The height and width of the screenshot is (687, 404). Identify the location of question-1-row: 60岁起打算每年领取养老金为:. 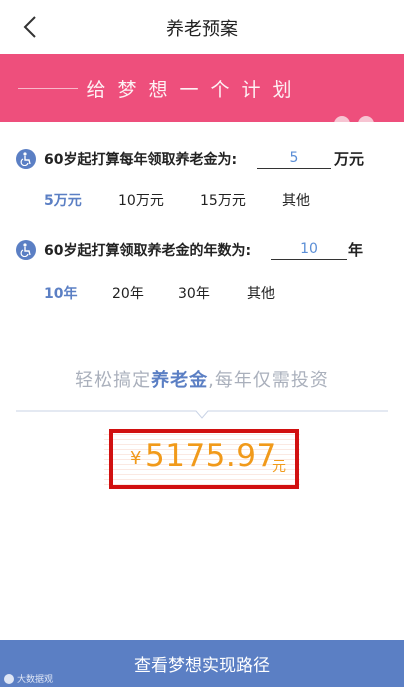
(126, 159).